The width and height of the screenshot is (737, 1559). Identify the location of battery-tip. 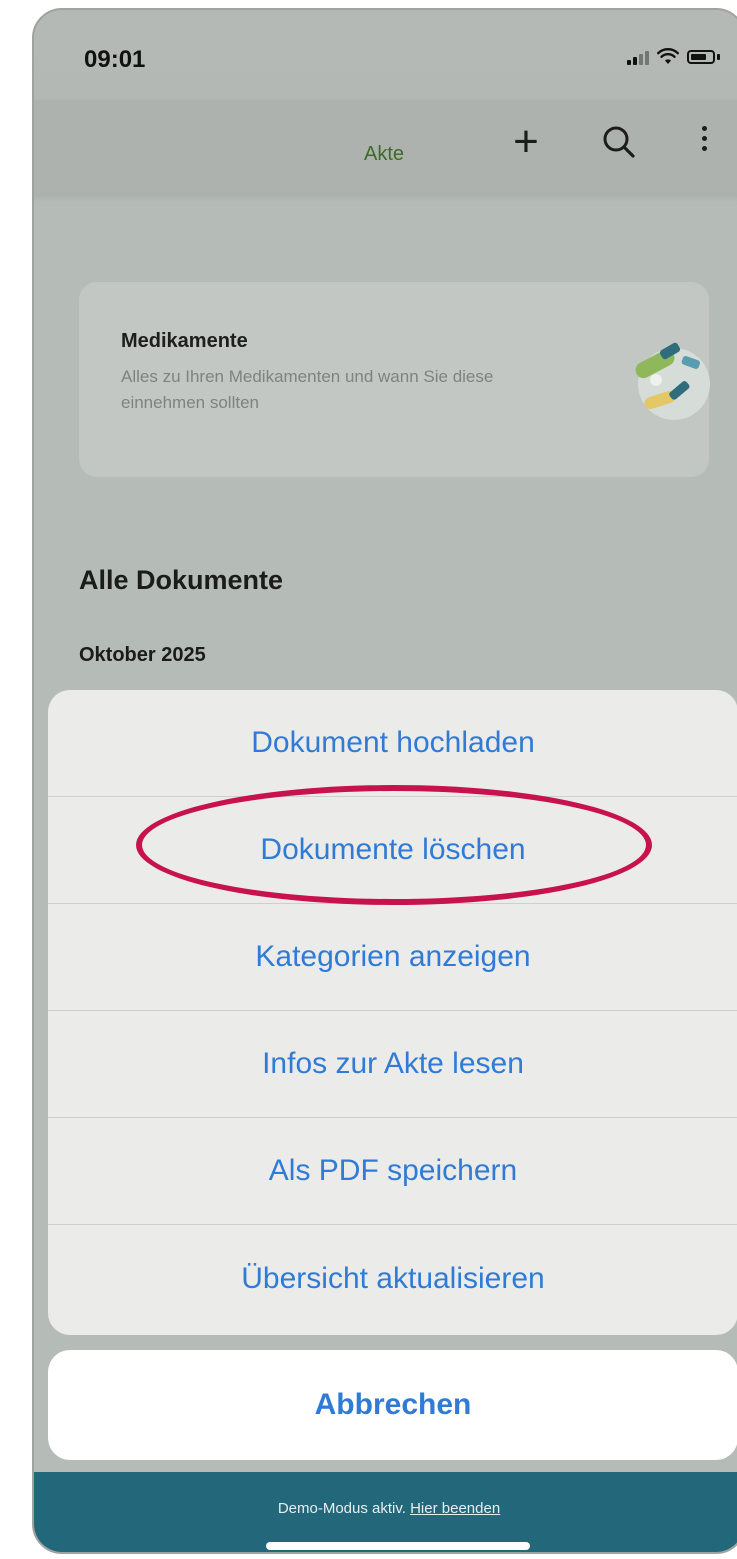
(718, 57).